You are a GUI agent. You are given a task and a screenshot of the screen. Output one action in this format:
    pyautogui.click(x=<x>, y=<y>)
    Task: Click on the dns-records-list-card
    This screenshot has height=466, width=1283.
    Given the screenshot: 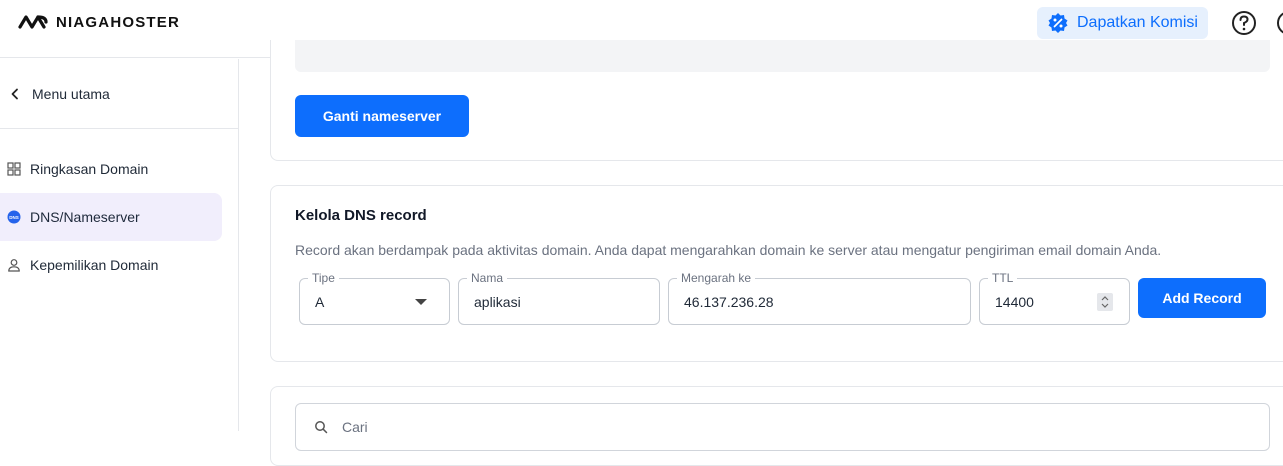 What is the action you would take?
    pyautogui.click(x=776, y=426)
    